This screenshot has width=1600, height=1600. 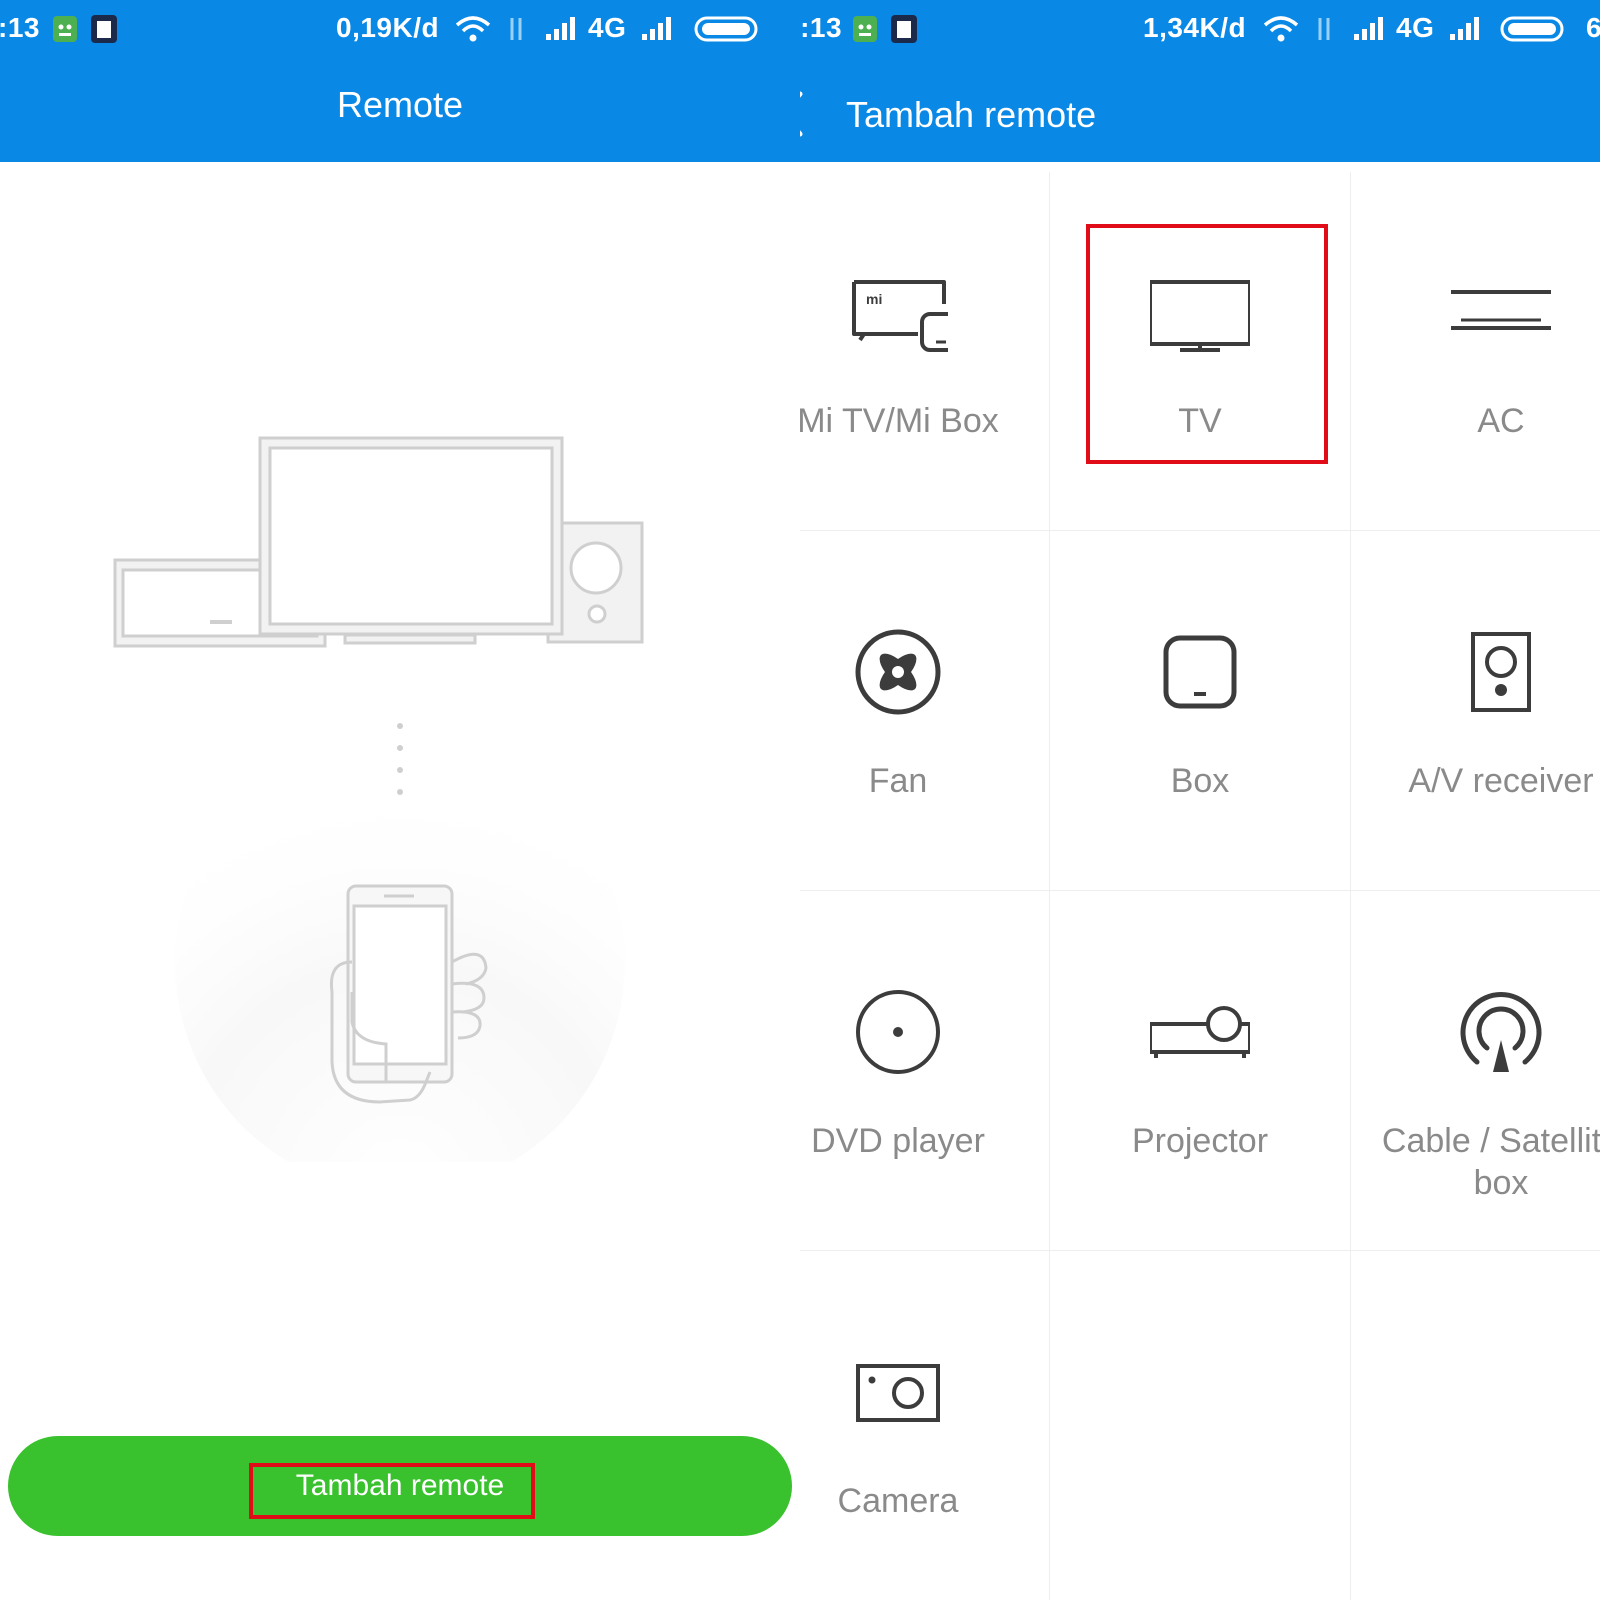 What do you see at coordinates (1200, 1141) in the screenshot?
I see `device-label: Projector` at bounding box center [1200, 1141].